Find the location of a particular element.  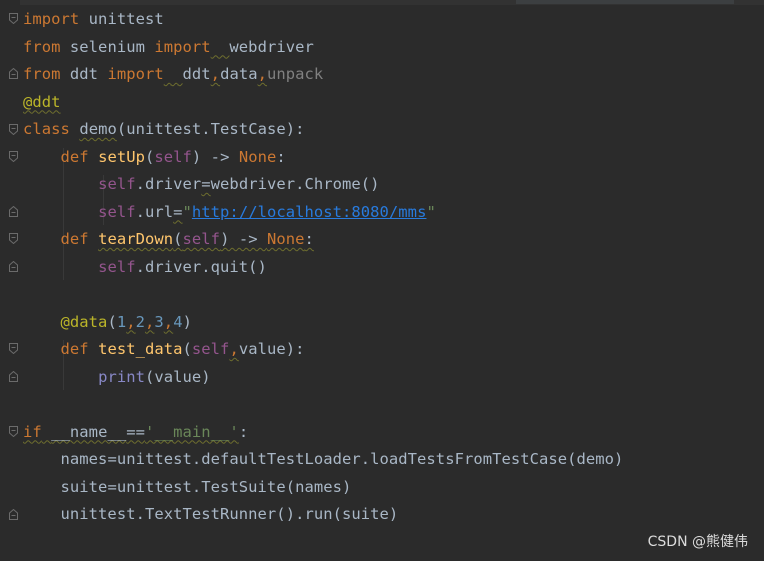

code-token: unittest is located at coordinates (121, 19).